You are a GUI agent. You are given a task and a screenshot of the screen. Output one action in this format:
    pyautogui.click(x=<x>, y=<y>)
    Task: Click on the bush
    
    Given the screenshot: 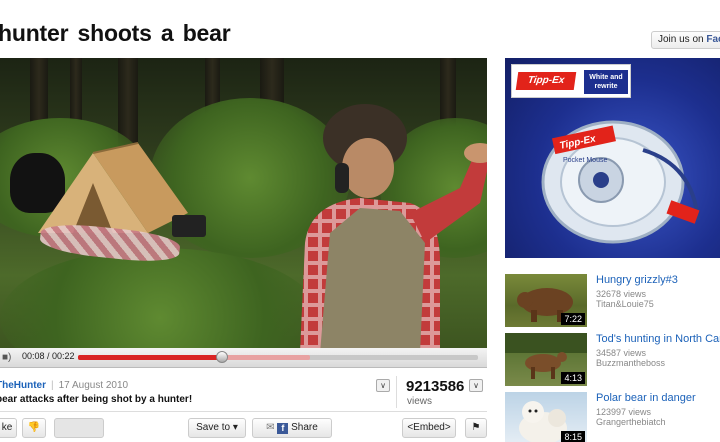 What is the action you would take?
    pyautogui.click(x=160, y=298)
    